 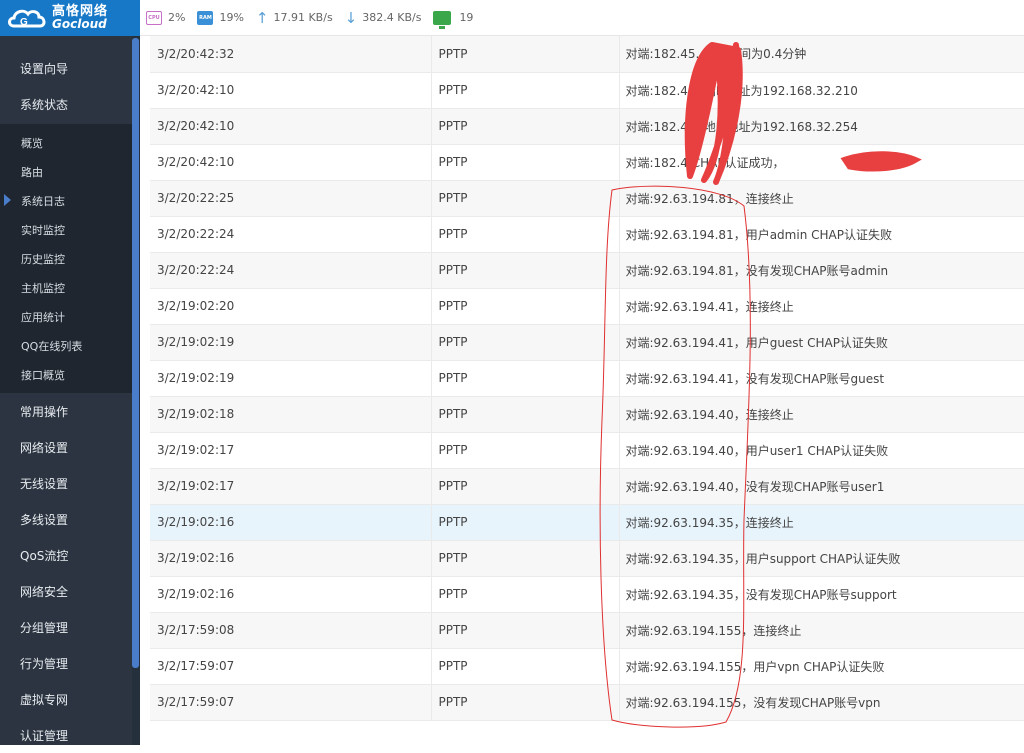 I want to click on log-message: 对端:92.63.194.41，没有发现CHAP账号guest, so click(x=821, y=378).